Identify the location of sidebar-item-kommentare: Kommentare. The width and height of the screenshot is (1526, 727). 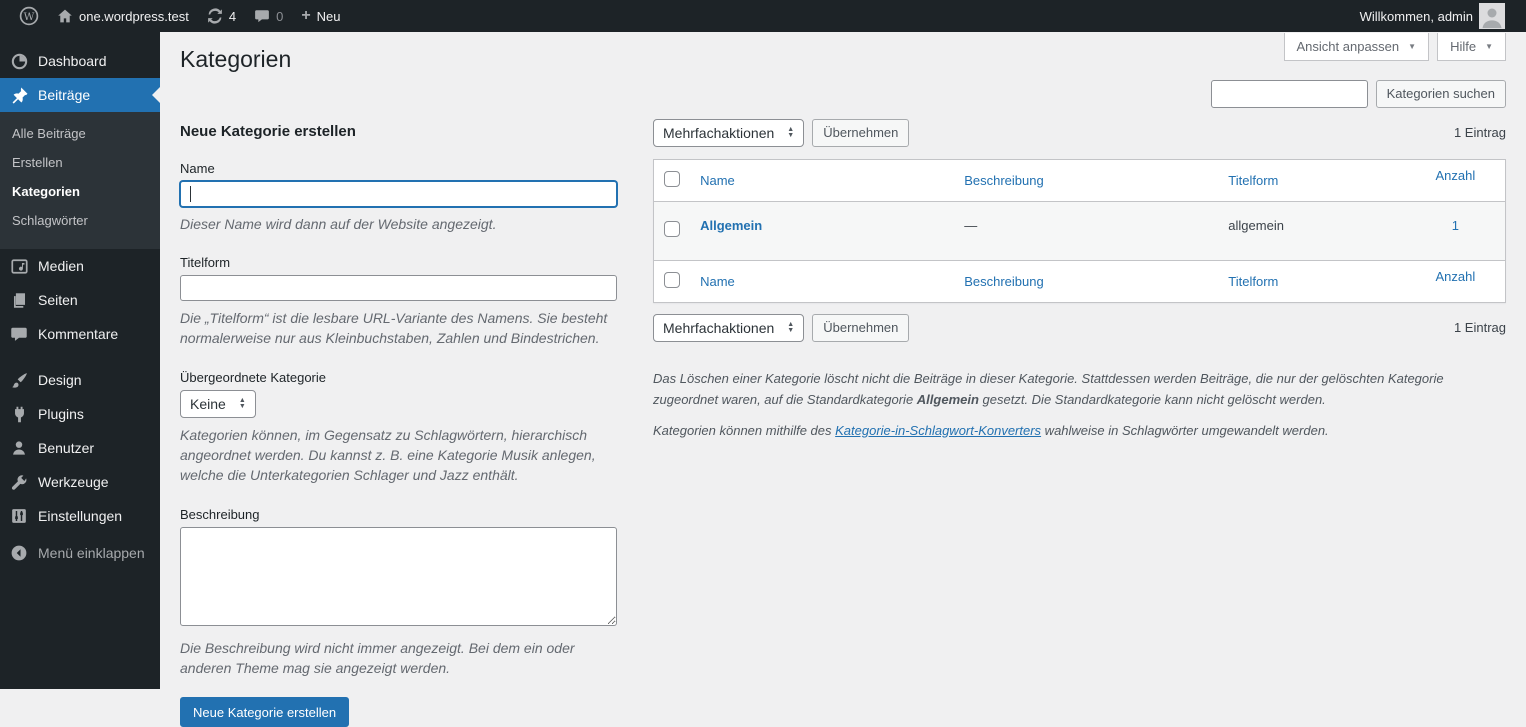
(80, 334).